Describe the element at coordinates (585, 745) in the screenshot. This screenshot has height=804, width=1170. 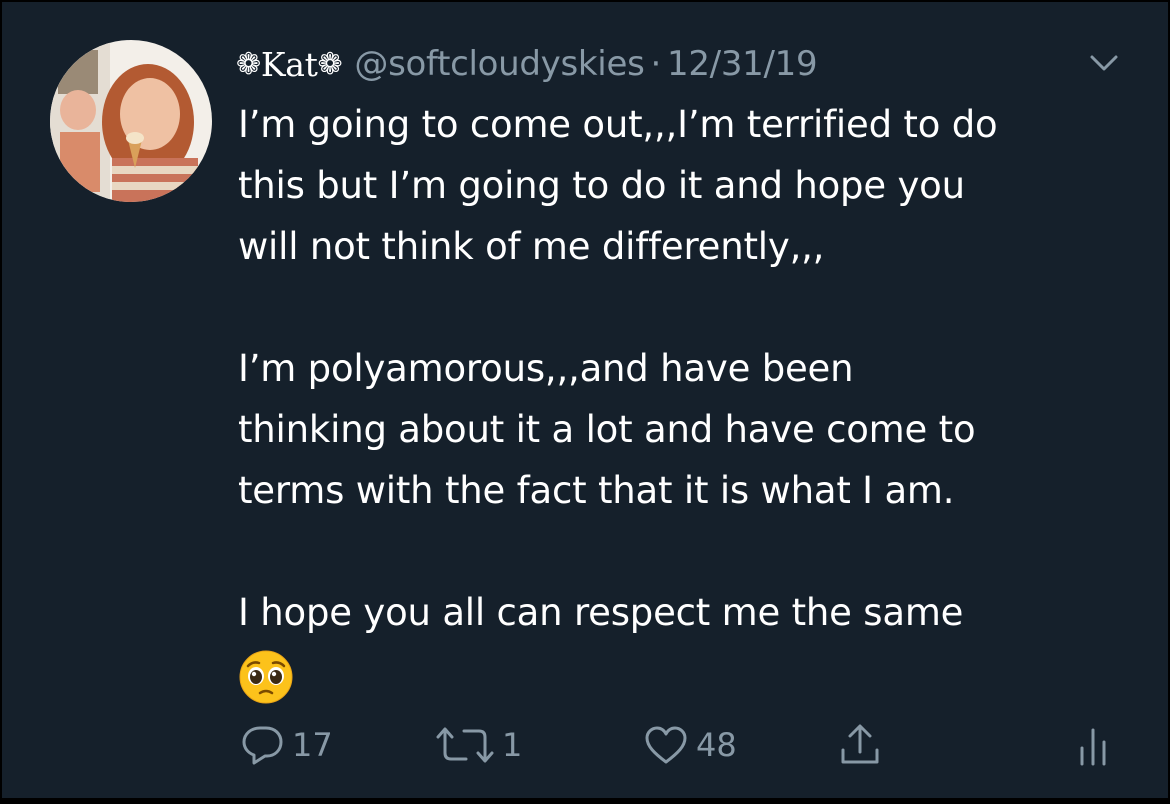
I see `tweet-actions: 17 1 48` at that location.